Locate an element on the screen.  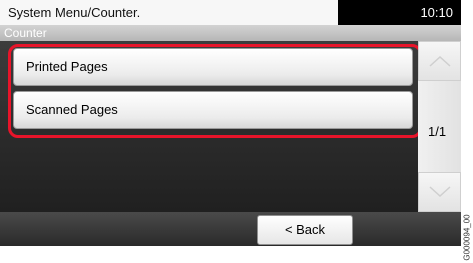
scroll-up-button is located at coordinates (439, 61).